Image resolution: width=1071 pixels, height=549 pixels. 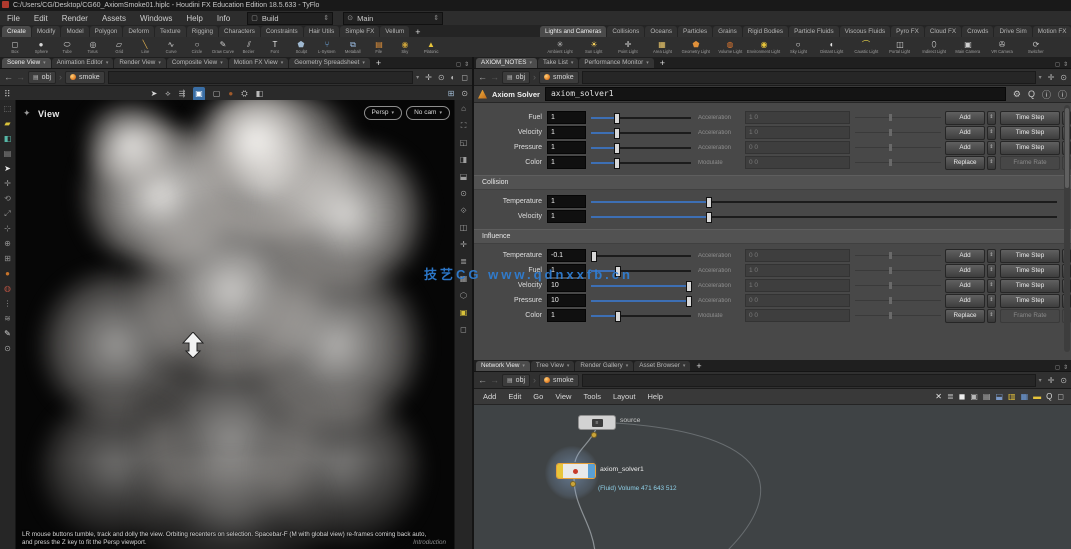 What do you see at coordinates (258, 63) in the screenshot?
I see `scene-tab-motion-fx-view: Motion FX View ▾` at bounding box center [258, 63].